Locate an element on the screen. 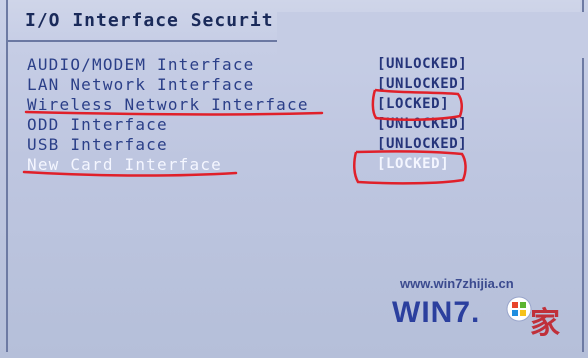 The height and width of the screenshot is (358, 588). watermark-logo: WIN7. is located at coordinates (436, 312).